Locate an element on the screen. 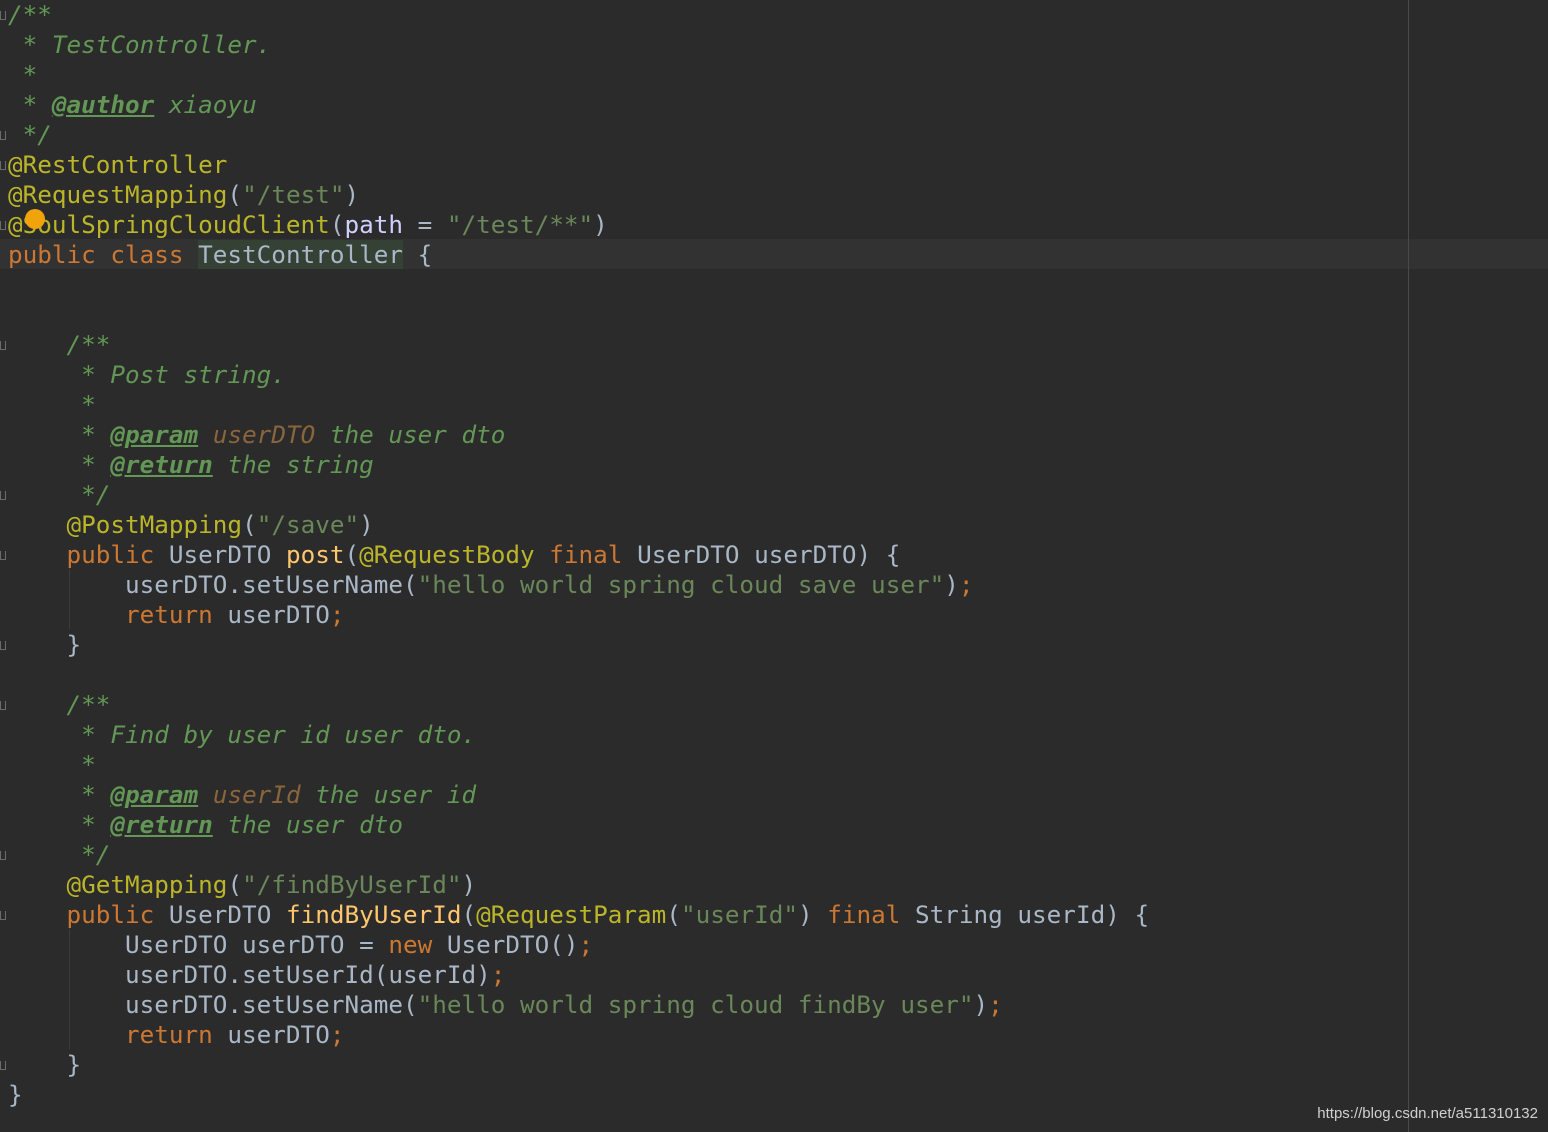 The height and width of the screenshot is (1132, 1548). code-token: @return is located at coordinates (161, 464).